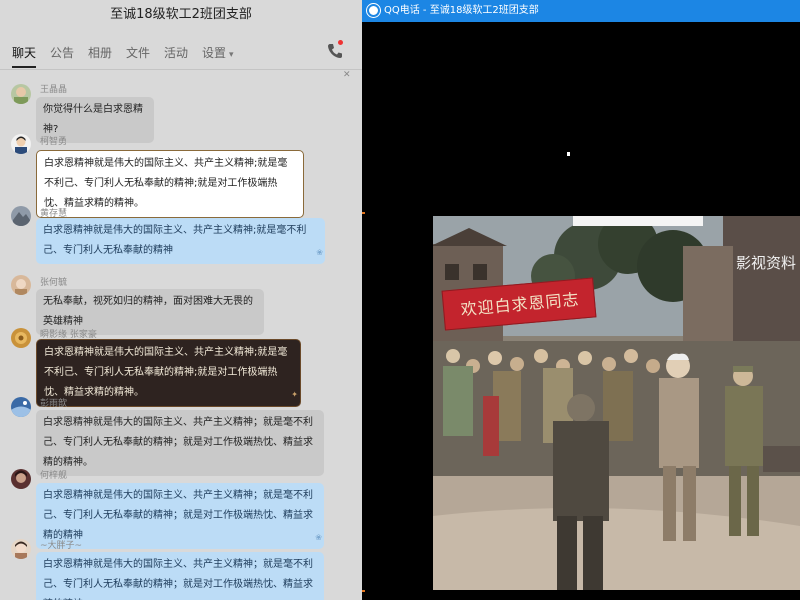  I want to click on tab-files: 文件, so click(138, 52).